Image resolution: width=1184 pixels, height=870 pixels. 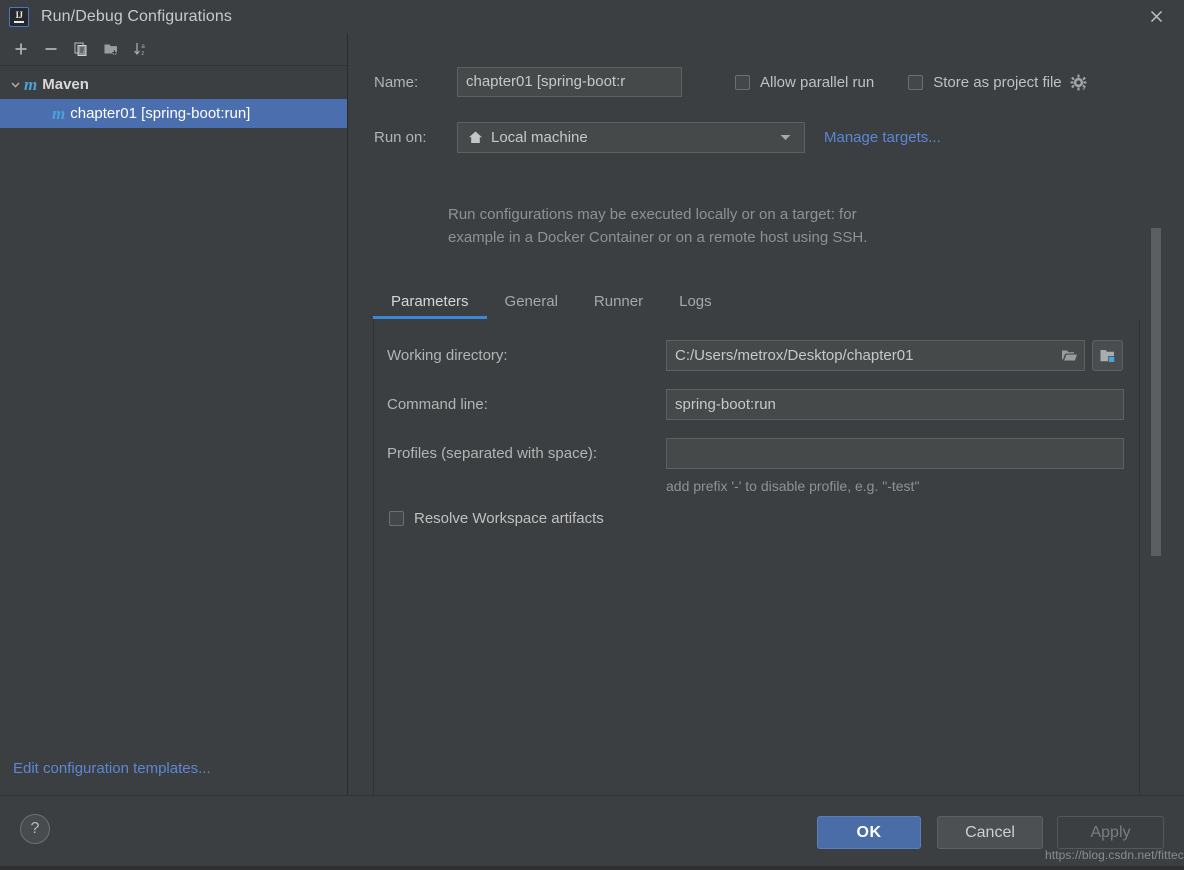 I want to click on command-line-row: Command line: spring-boot:run, so click(x=755, y=404).